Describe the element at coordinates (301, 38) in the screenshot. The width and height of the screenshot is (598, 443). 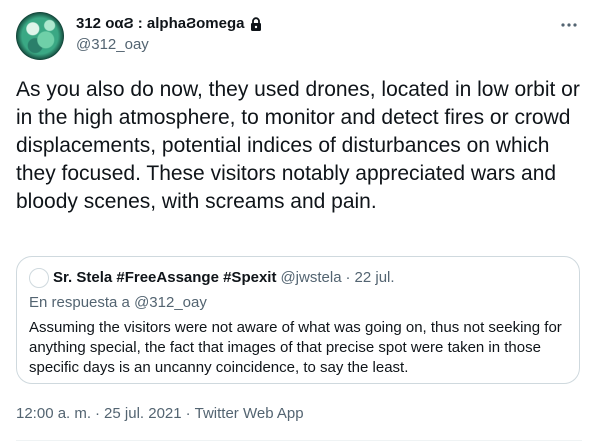
I see `tweet-header: 312 οαϨ : alphaϨomega @312_oay` at that location.